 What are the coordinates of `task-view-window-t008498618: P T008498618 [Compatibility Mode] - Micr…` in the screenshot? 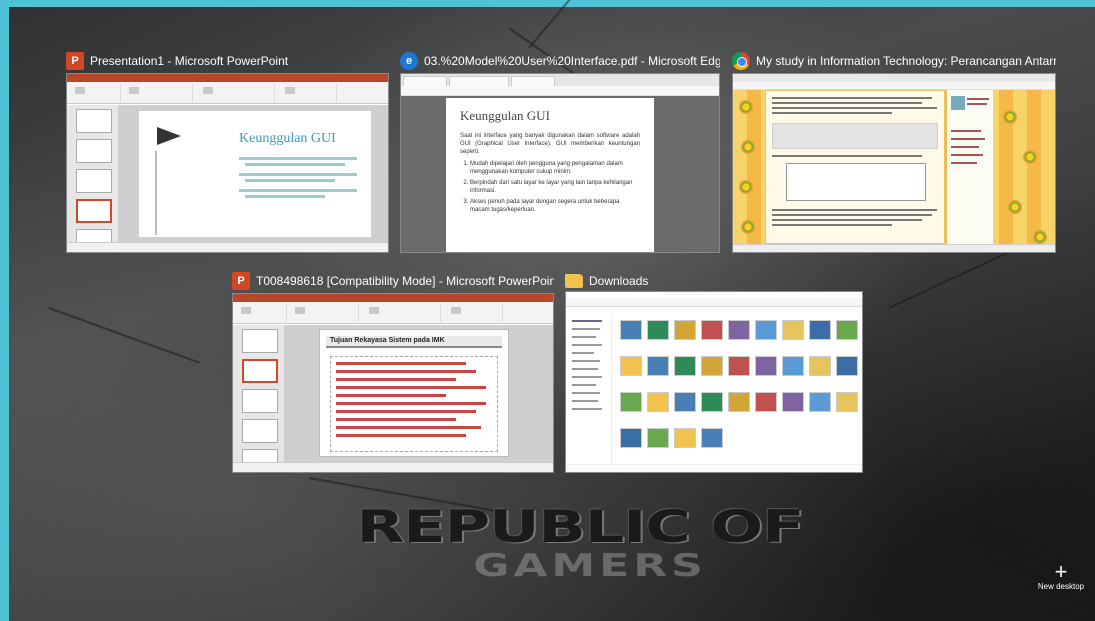 It's located at (393, 372).